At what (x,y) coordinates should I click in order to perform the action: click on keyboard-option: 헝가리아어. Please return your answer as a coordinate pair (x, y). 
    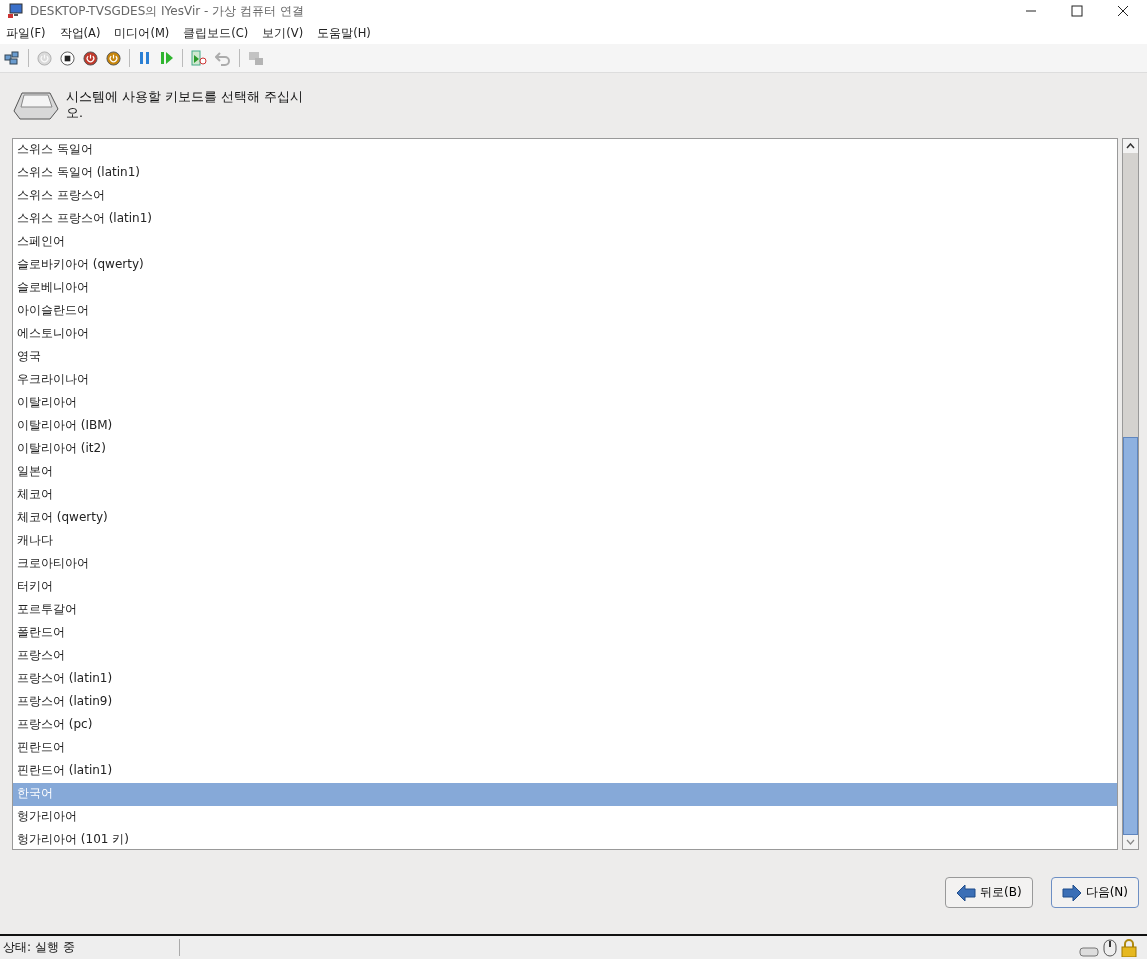
    Looking at the image, I should click on (565, 817).